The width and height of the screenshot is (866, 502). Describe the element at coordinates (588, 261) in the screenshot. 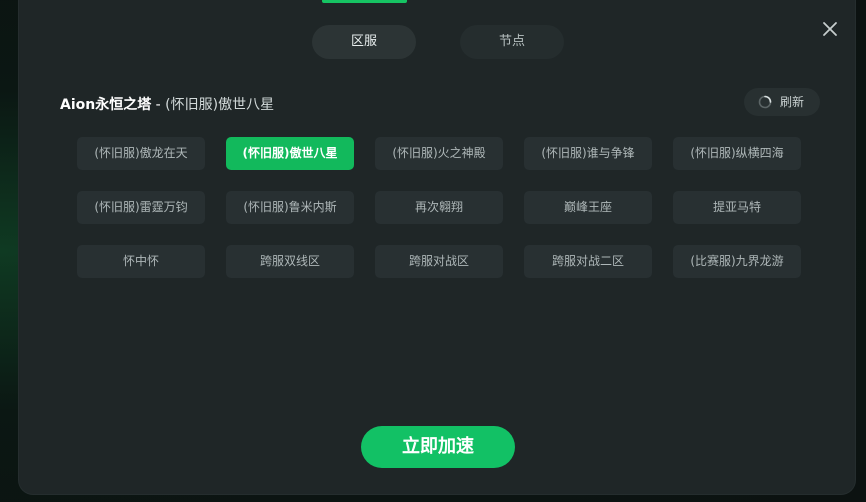

I see `server-option: 跨服对战二区` at that location.